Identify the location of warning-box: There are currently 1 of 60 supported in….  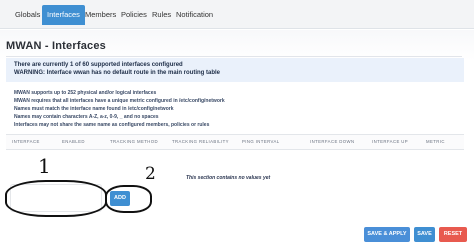
(235, 70).